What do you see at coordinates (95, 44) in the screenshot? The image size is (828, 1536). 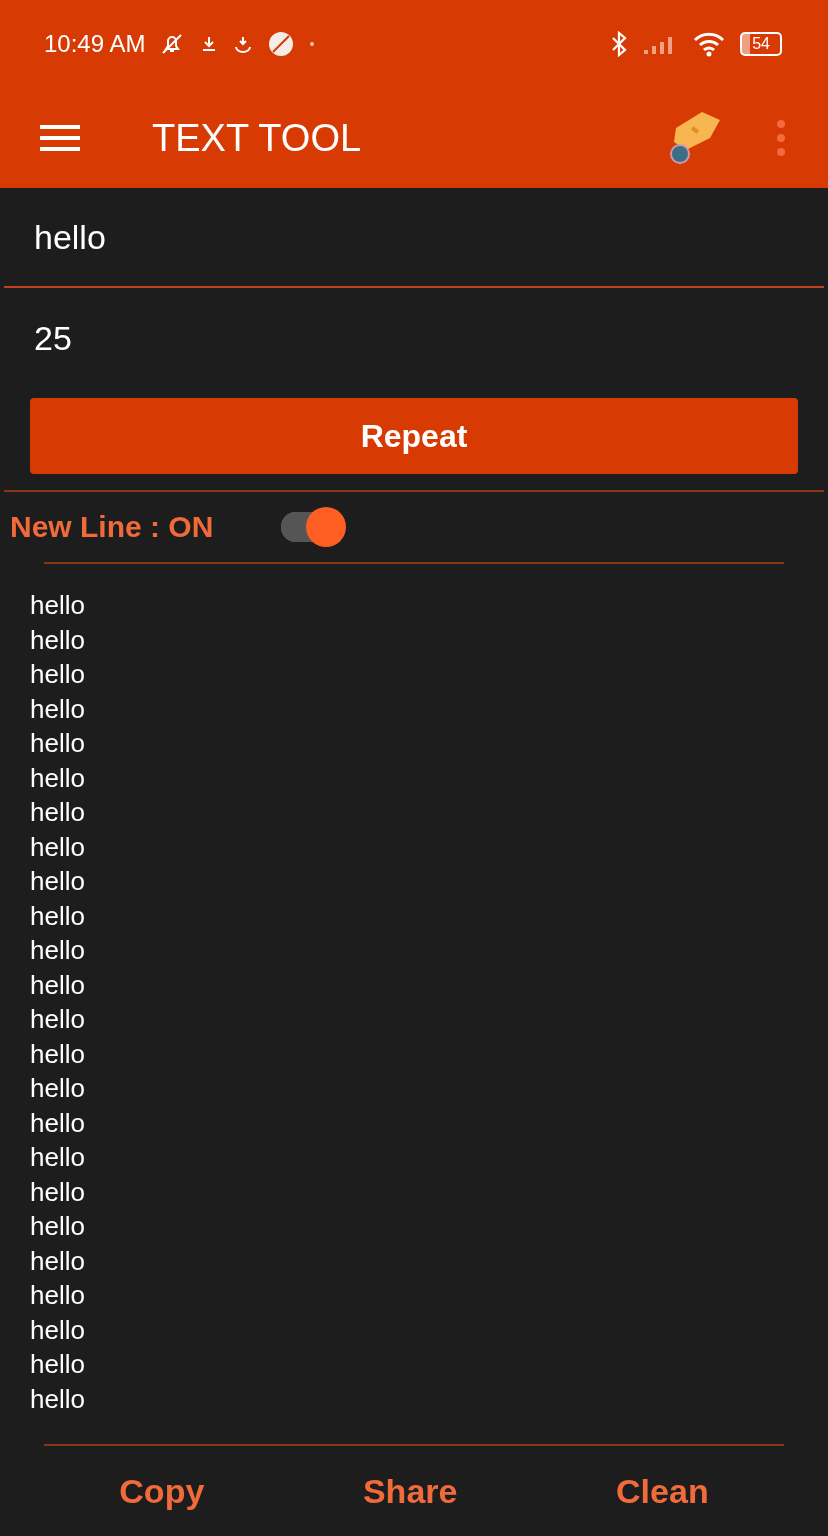 I see `status-time: 10:49 AM` at bounding box center [95, 44].